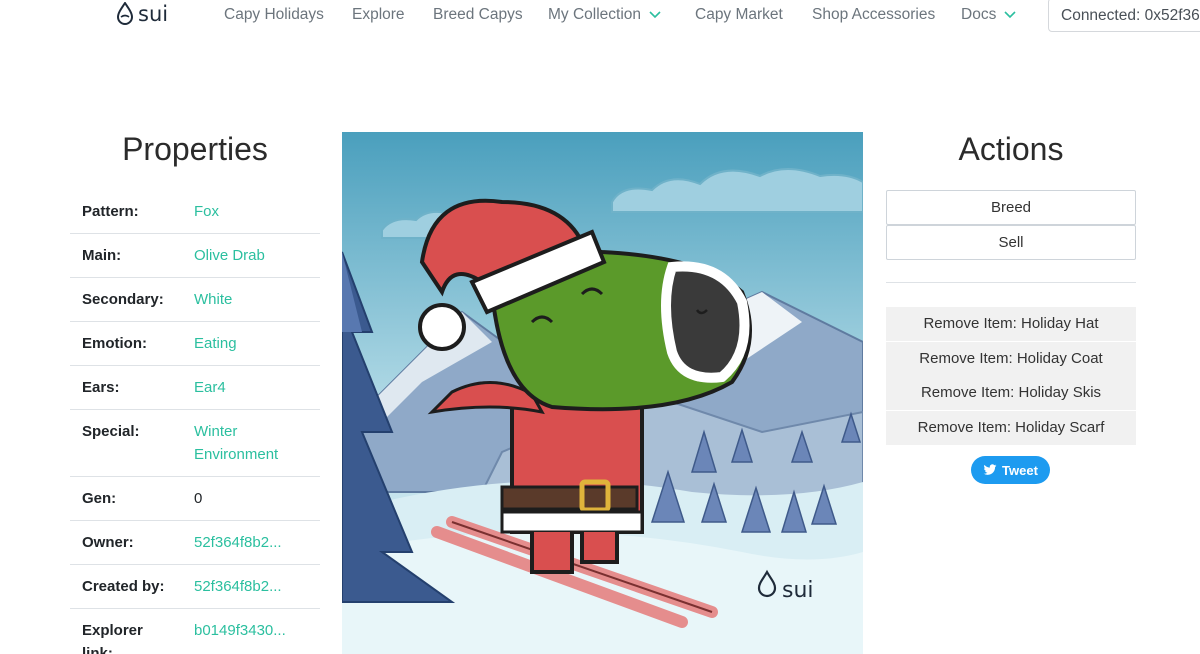  Describe the element at coordinates (126, 387) in the screenshot. I see `property-key: Ears:` at that location.